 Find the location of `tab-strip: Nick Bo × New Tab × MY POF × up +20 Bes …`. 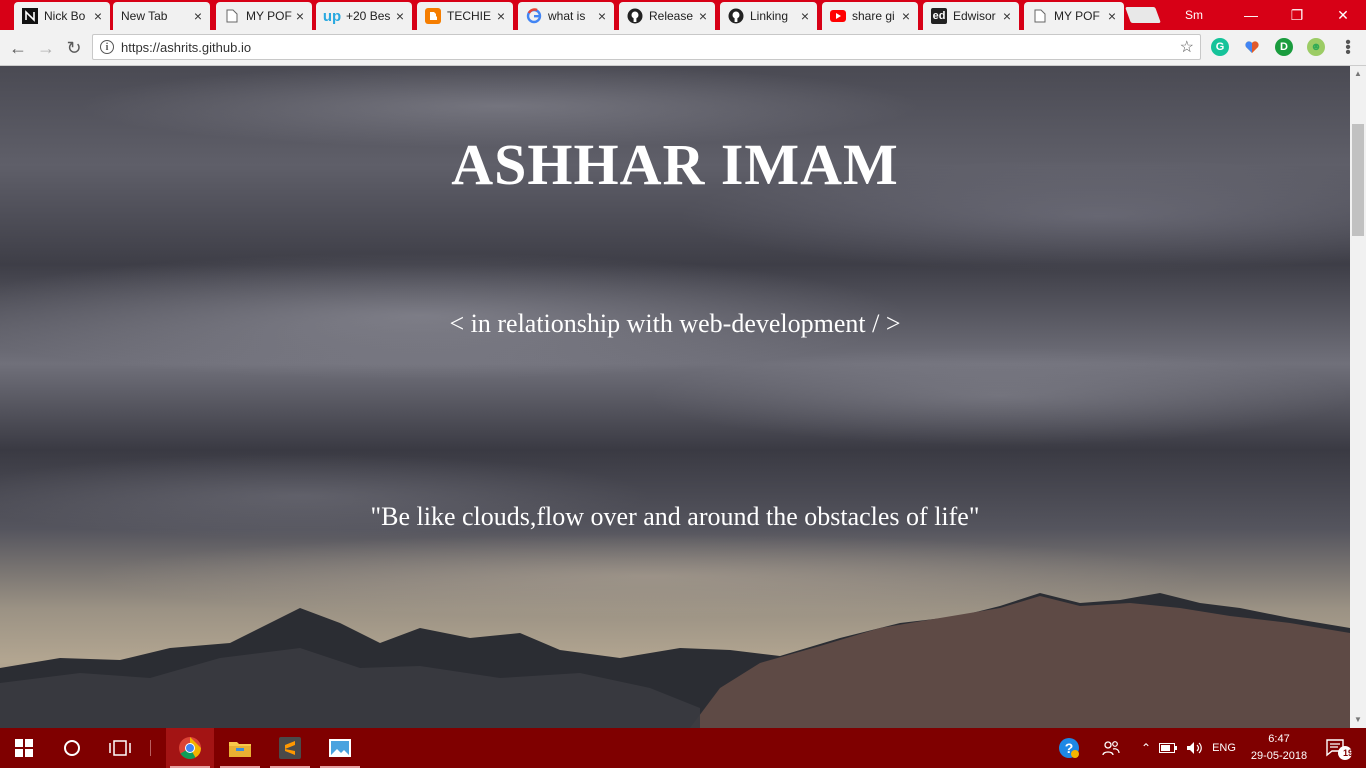

tab-strip: Nick Bo × New Tab × MY POF × up +20 Bes … is located at coordinates (683, 15).